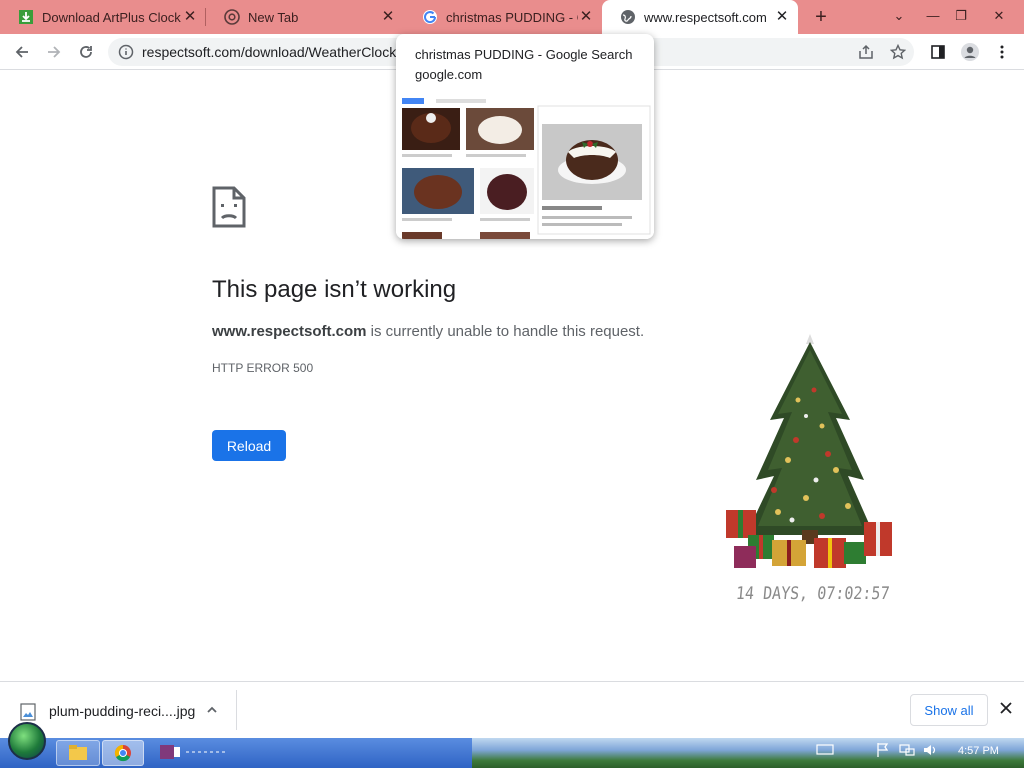 Image resolution: width=1024 pixels, height=770 pixels. What do you see at coordinates (524, 54) in the screenshot?
I see `hover-card-title: christmas PUDDING - Google Search` at bounding box center [524, 54].